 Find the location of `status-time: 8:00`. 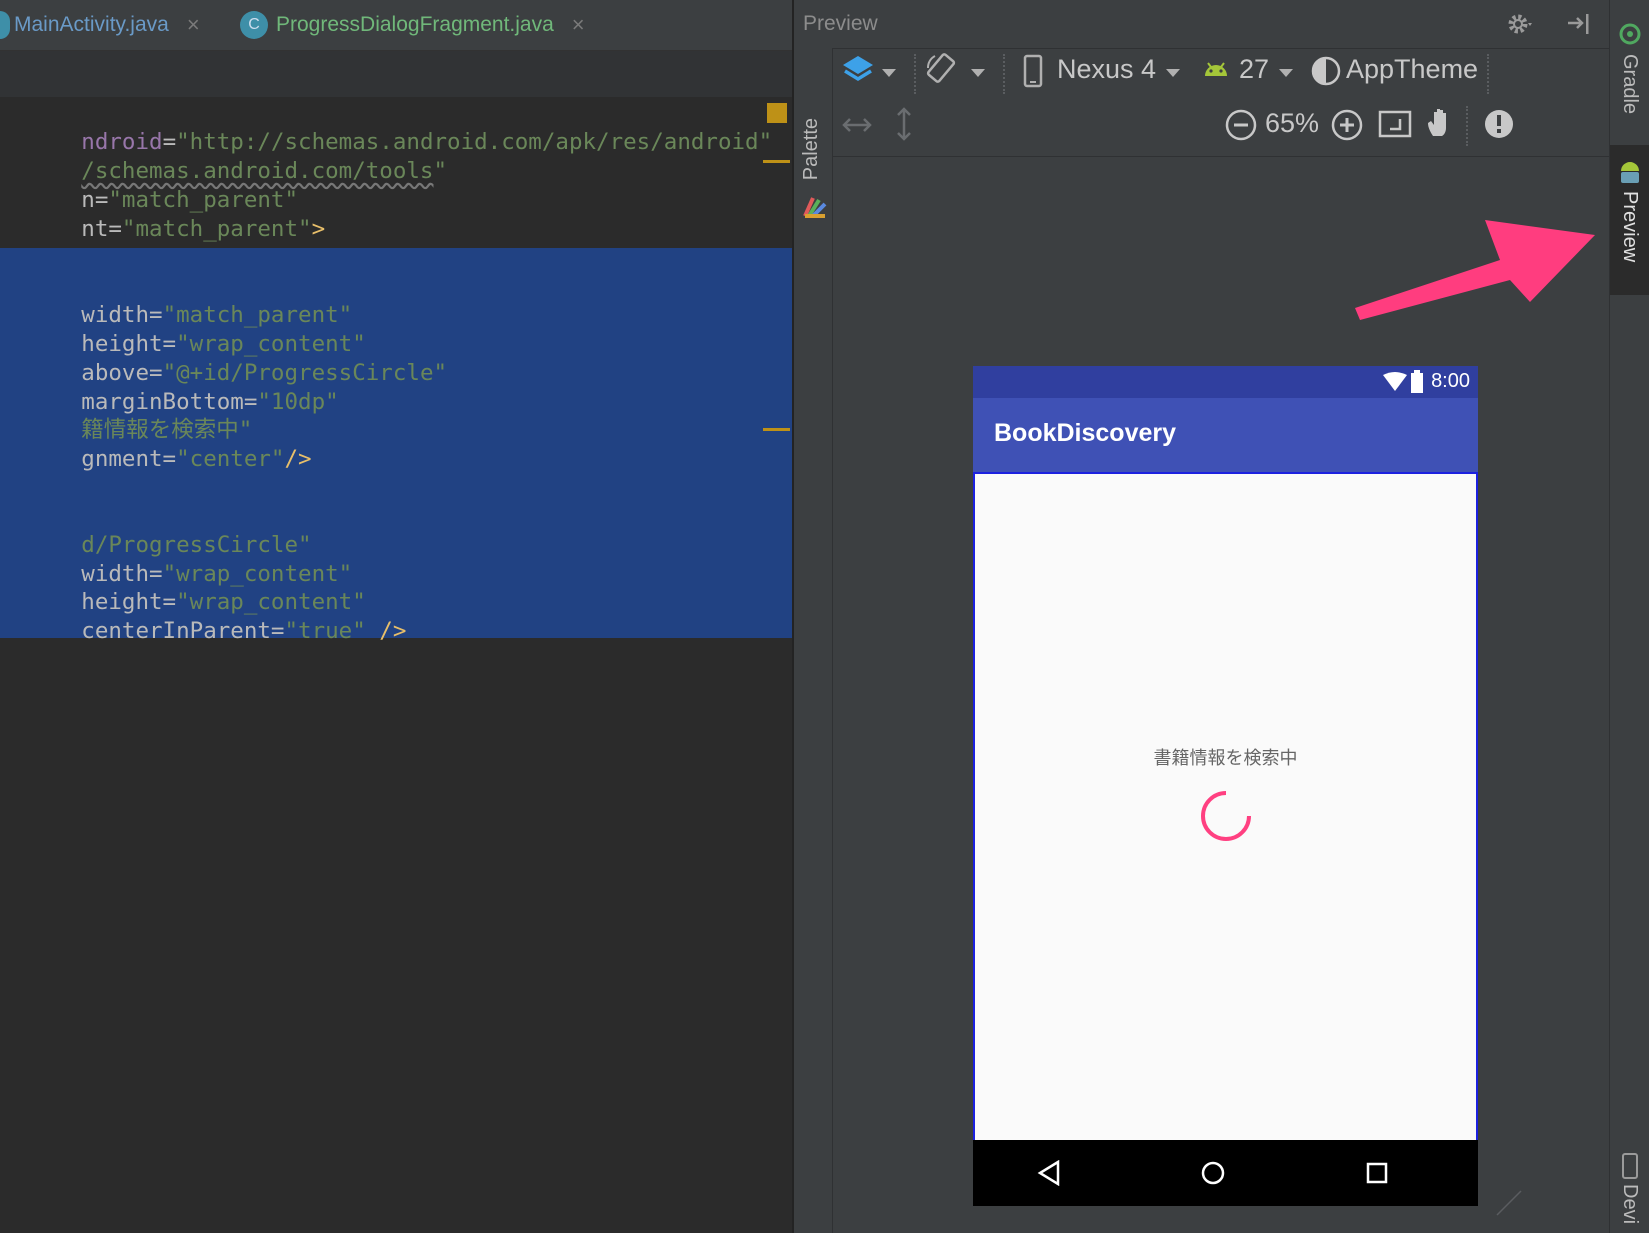

status-time: 8:00 is located at coordinates (1450, 381).